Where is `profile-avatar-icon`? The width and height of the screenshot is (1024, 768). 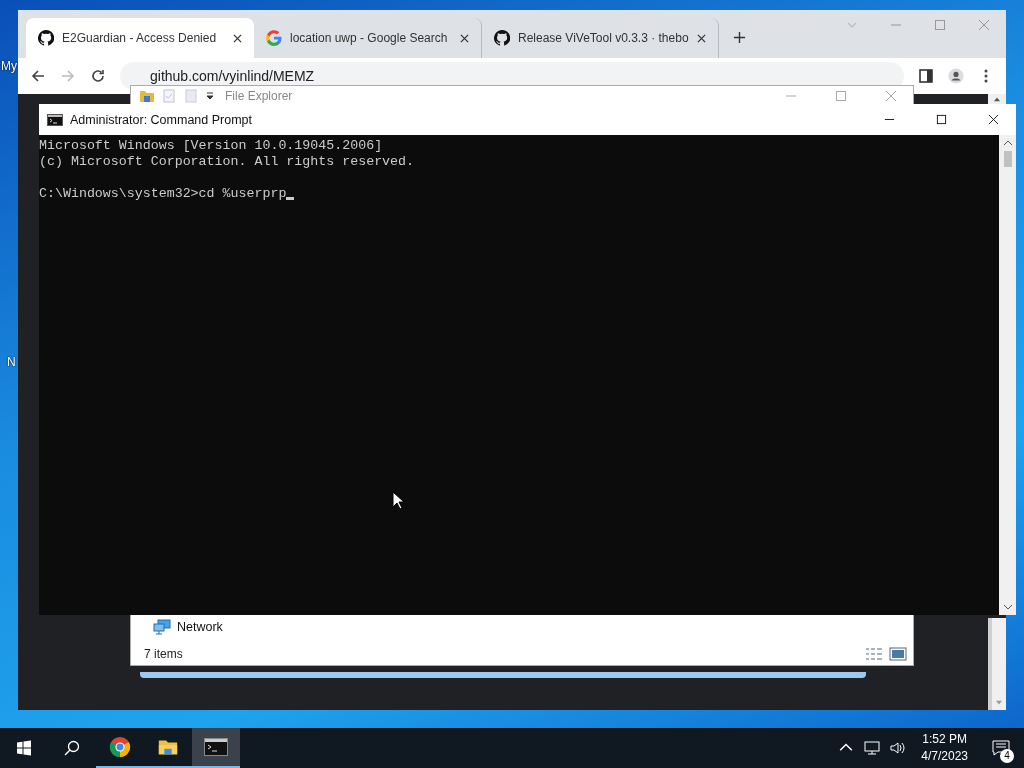
profile-avatar-icon is located at coordinates (956, 76).